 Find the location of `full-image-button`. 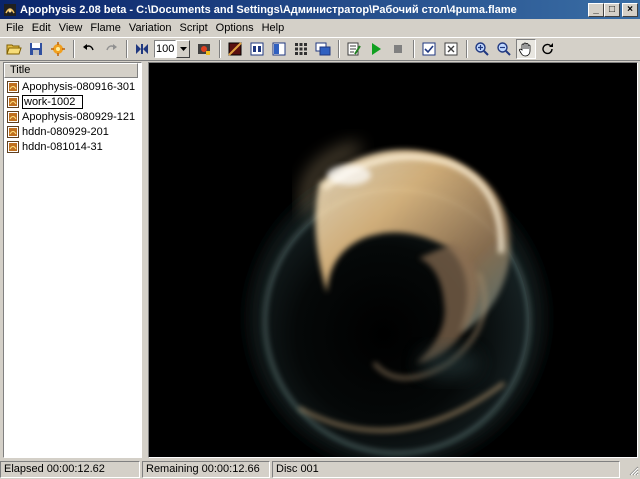

full-image-button is located at coordinates (142, 49).